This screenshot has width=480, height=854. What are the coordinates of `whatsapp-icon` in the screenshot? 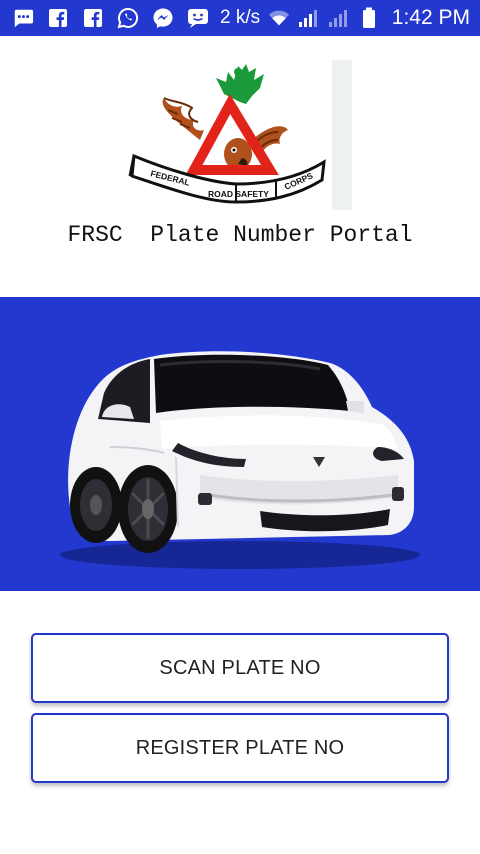 It's located at (128, 18).